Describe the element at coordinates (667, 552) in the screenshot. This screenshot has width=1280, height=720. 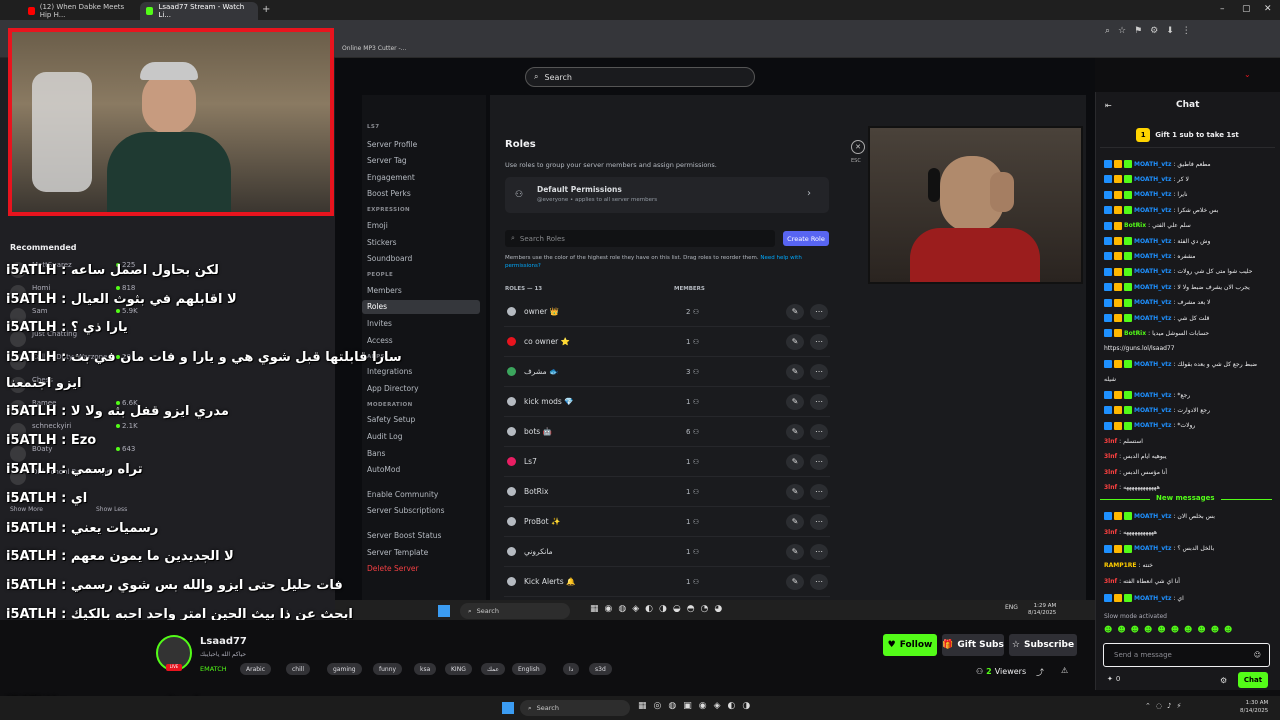
I see `role-row: مانكروني 1 ⚇ ✎ ⋯` at that location.